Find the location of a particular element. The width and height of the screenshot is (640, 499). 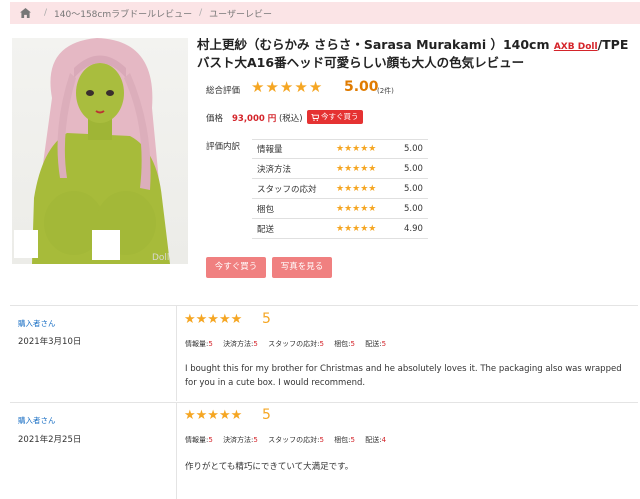

product-photo: Doll is located at coordinates (92, 151).